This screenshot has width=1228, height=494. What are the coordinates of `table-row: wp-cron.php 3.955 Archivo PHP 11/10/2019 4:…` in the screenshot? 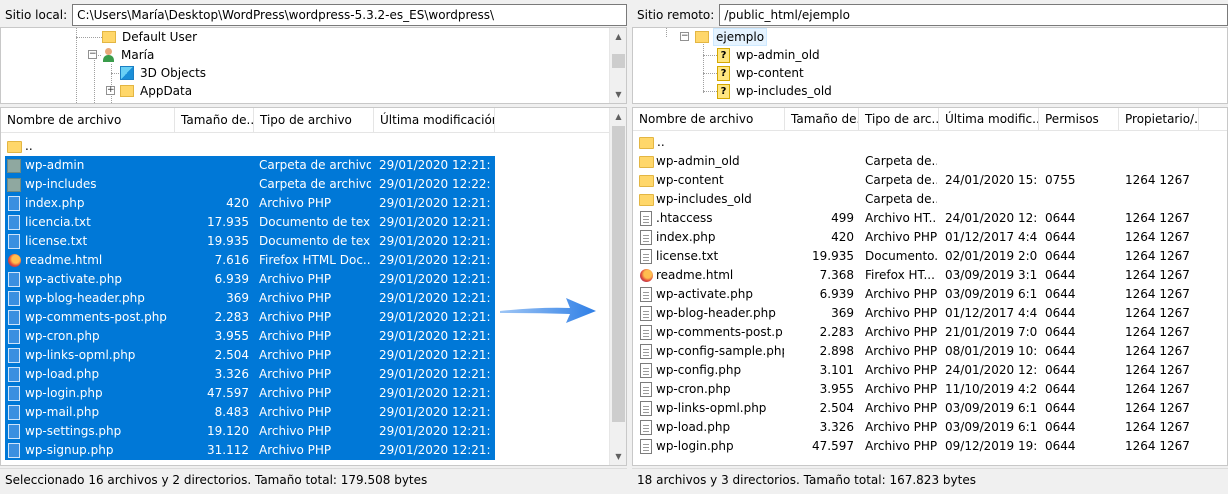 It's located at (930, 389).